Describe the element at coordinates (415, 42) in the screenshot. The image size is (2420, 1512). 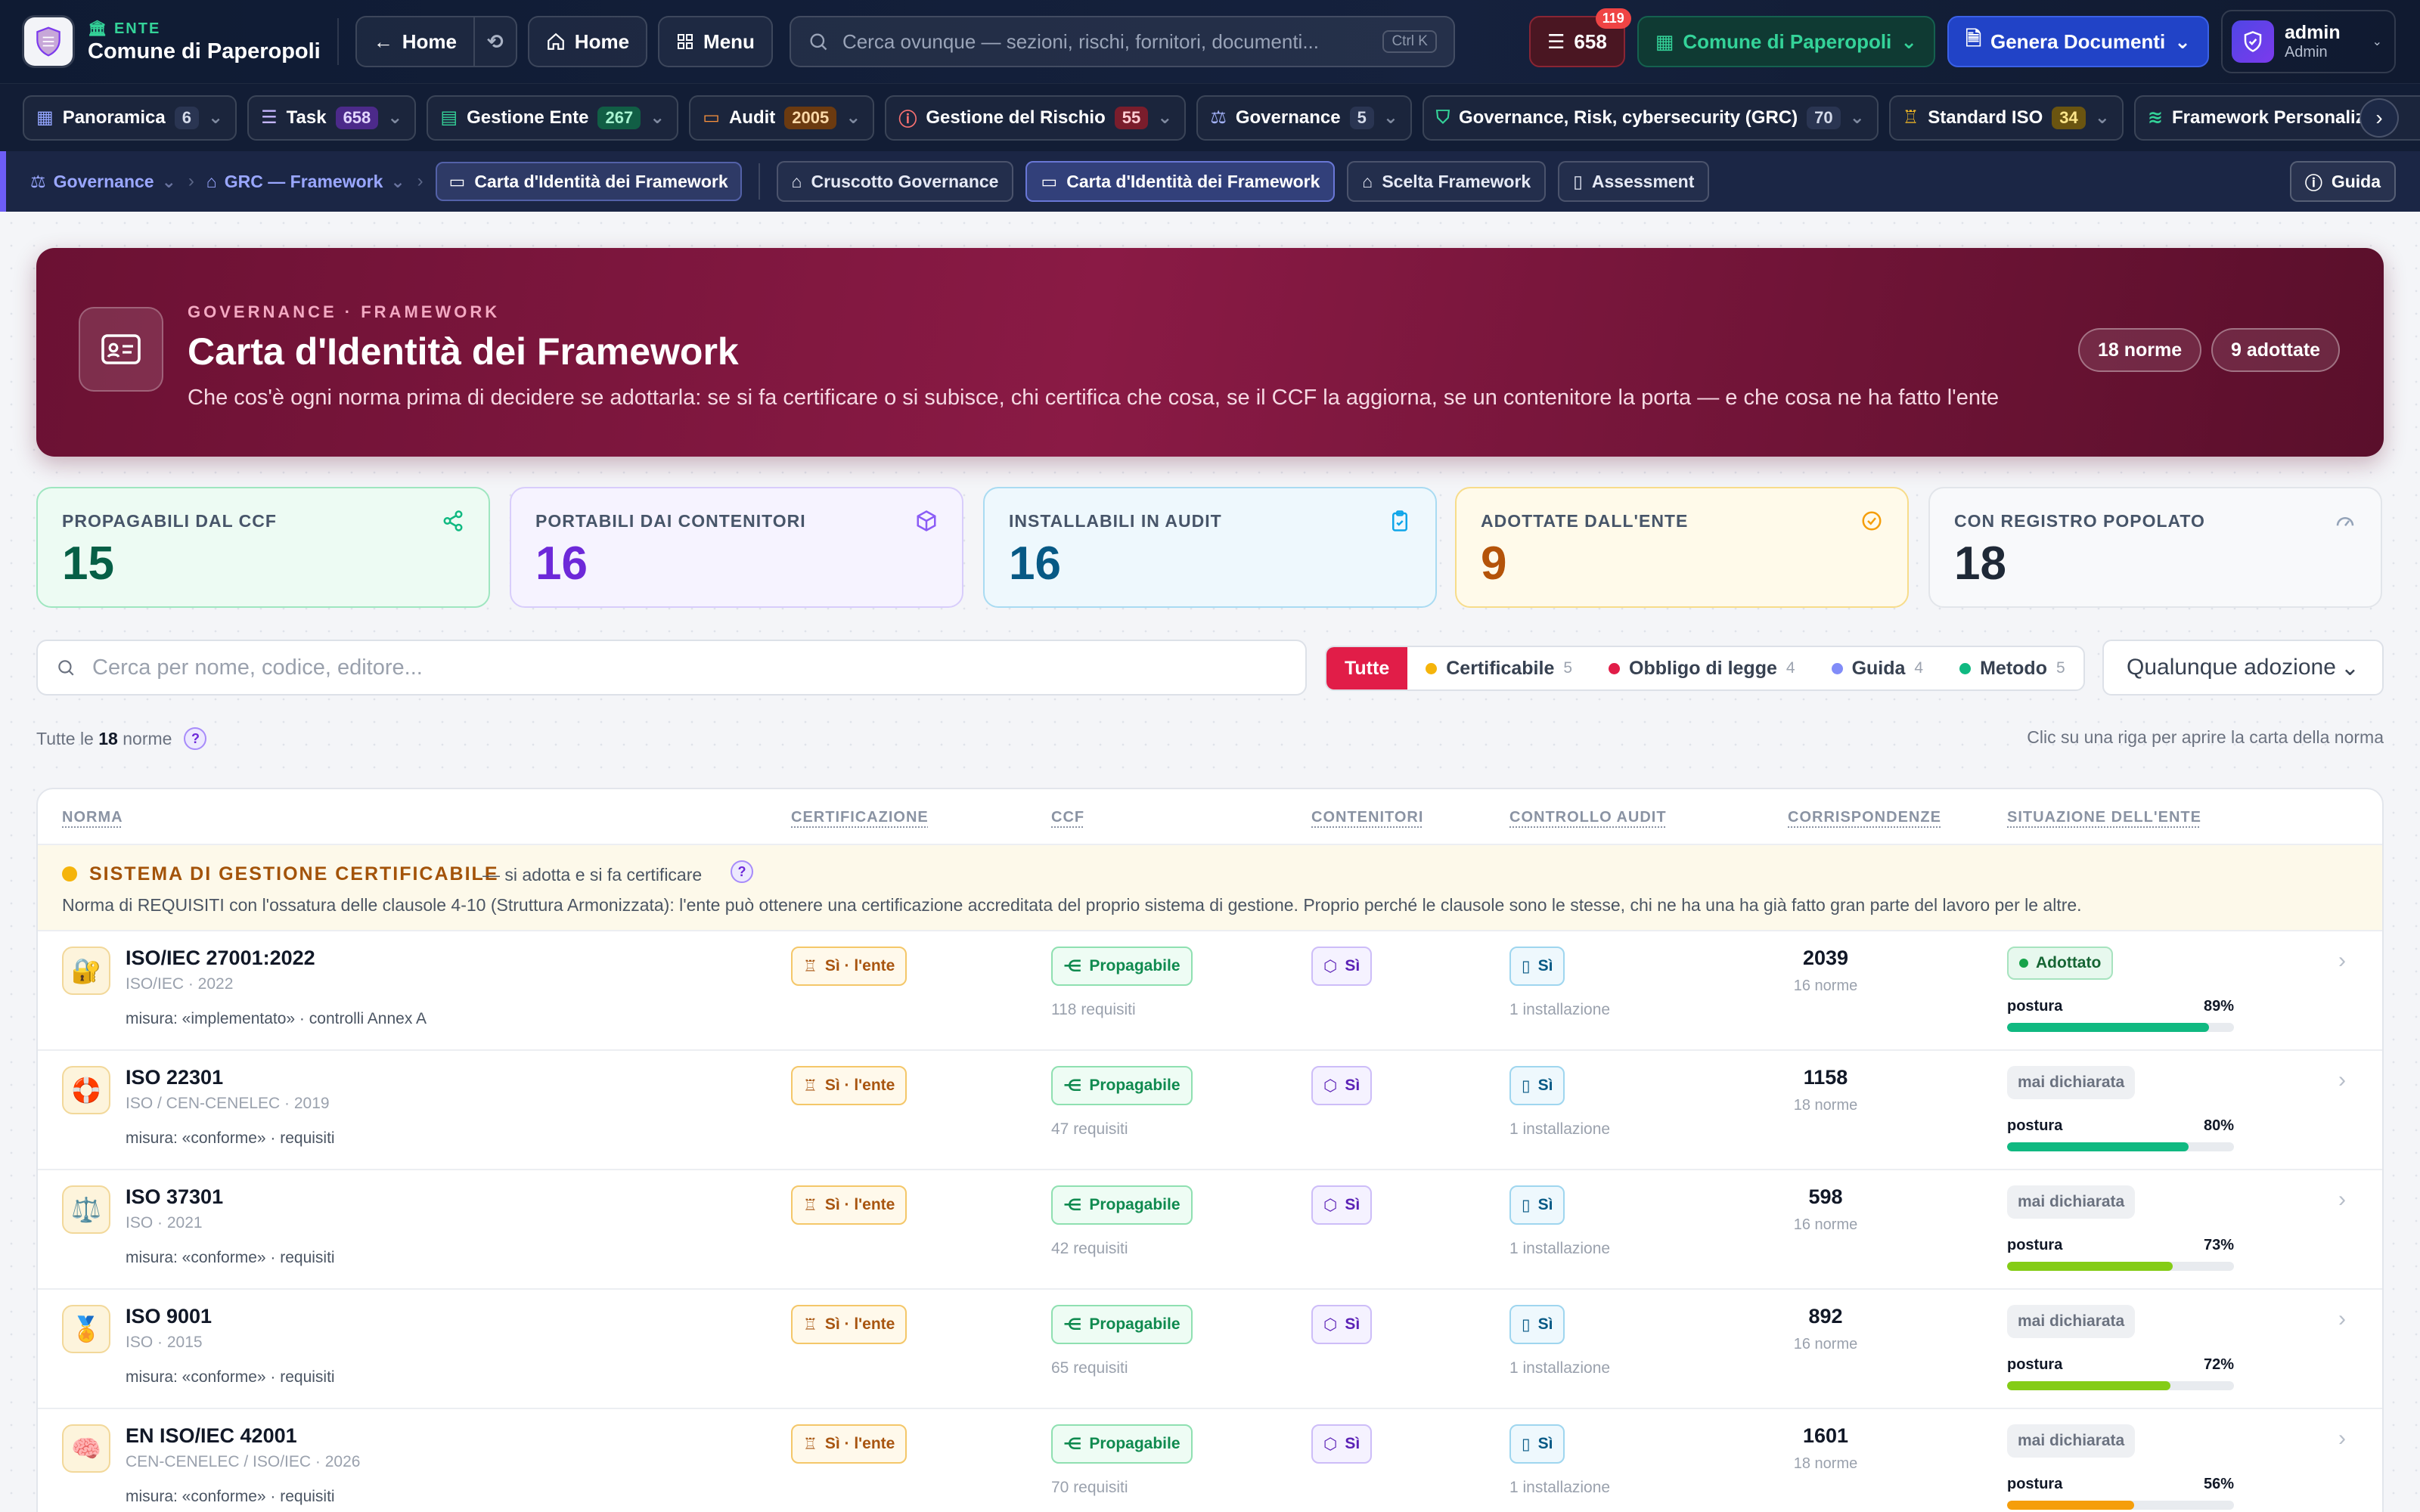
I see `back-home-button: ← Home` at that location.